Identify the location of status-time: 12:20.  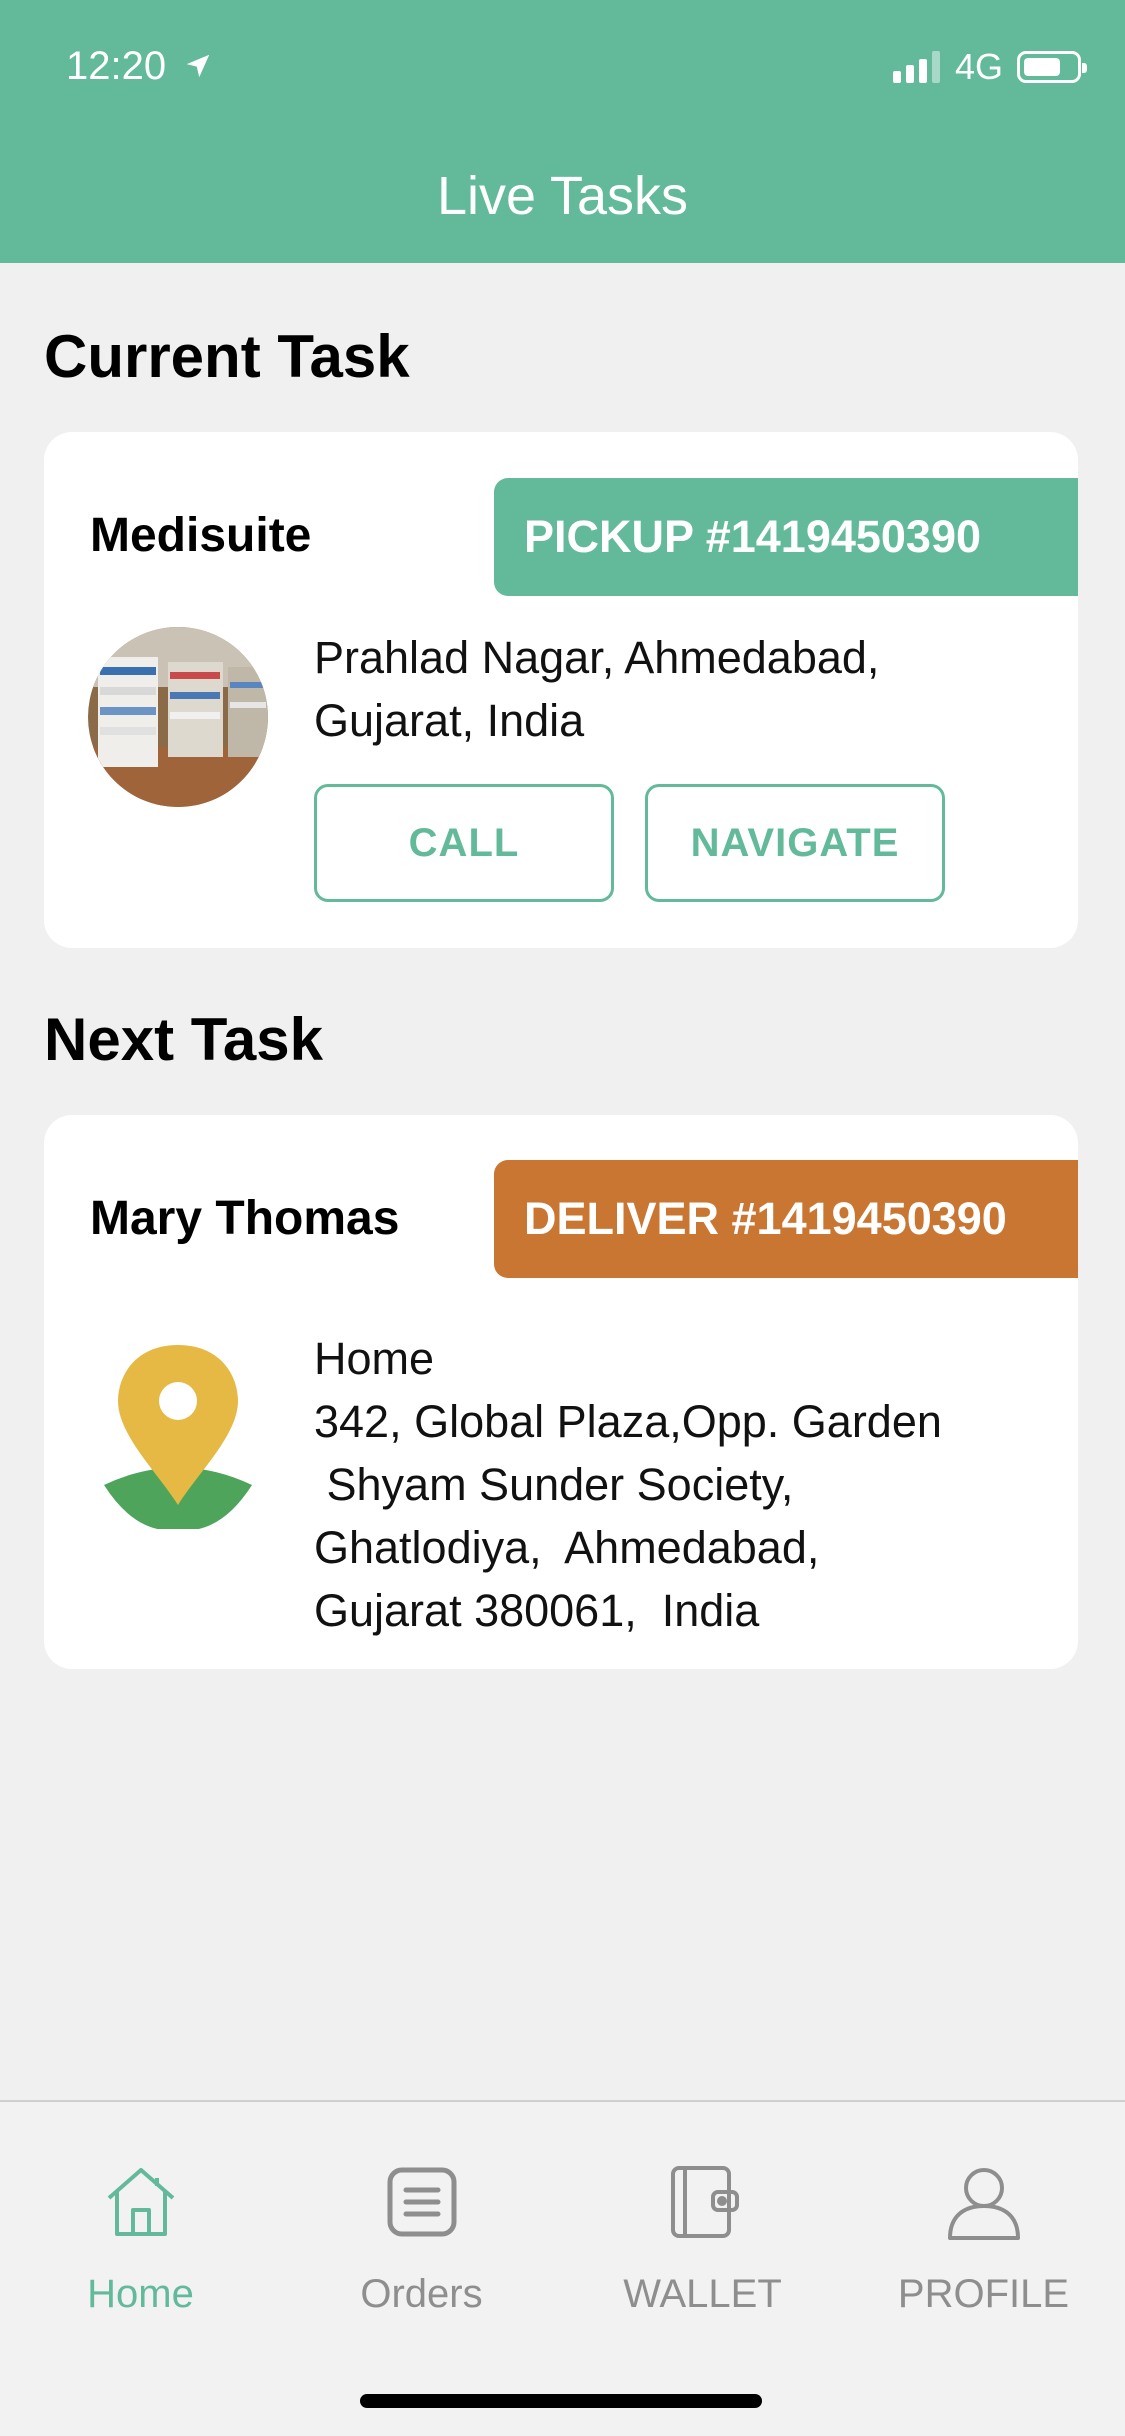
(139, 66).